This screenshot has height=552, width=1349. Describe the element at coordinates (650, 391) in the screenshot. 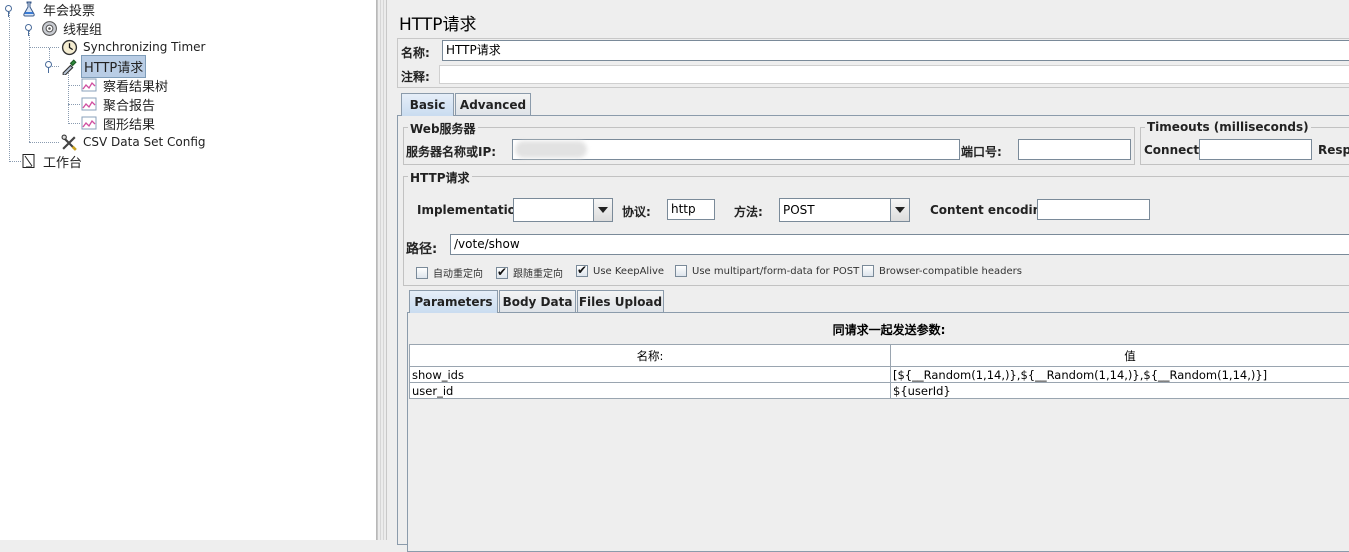

I see `param-name-cell: user_id` at that location.